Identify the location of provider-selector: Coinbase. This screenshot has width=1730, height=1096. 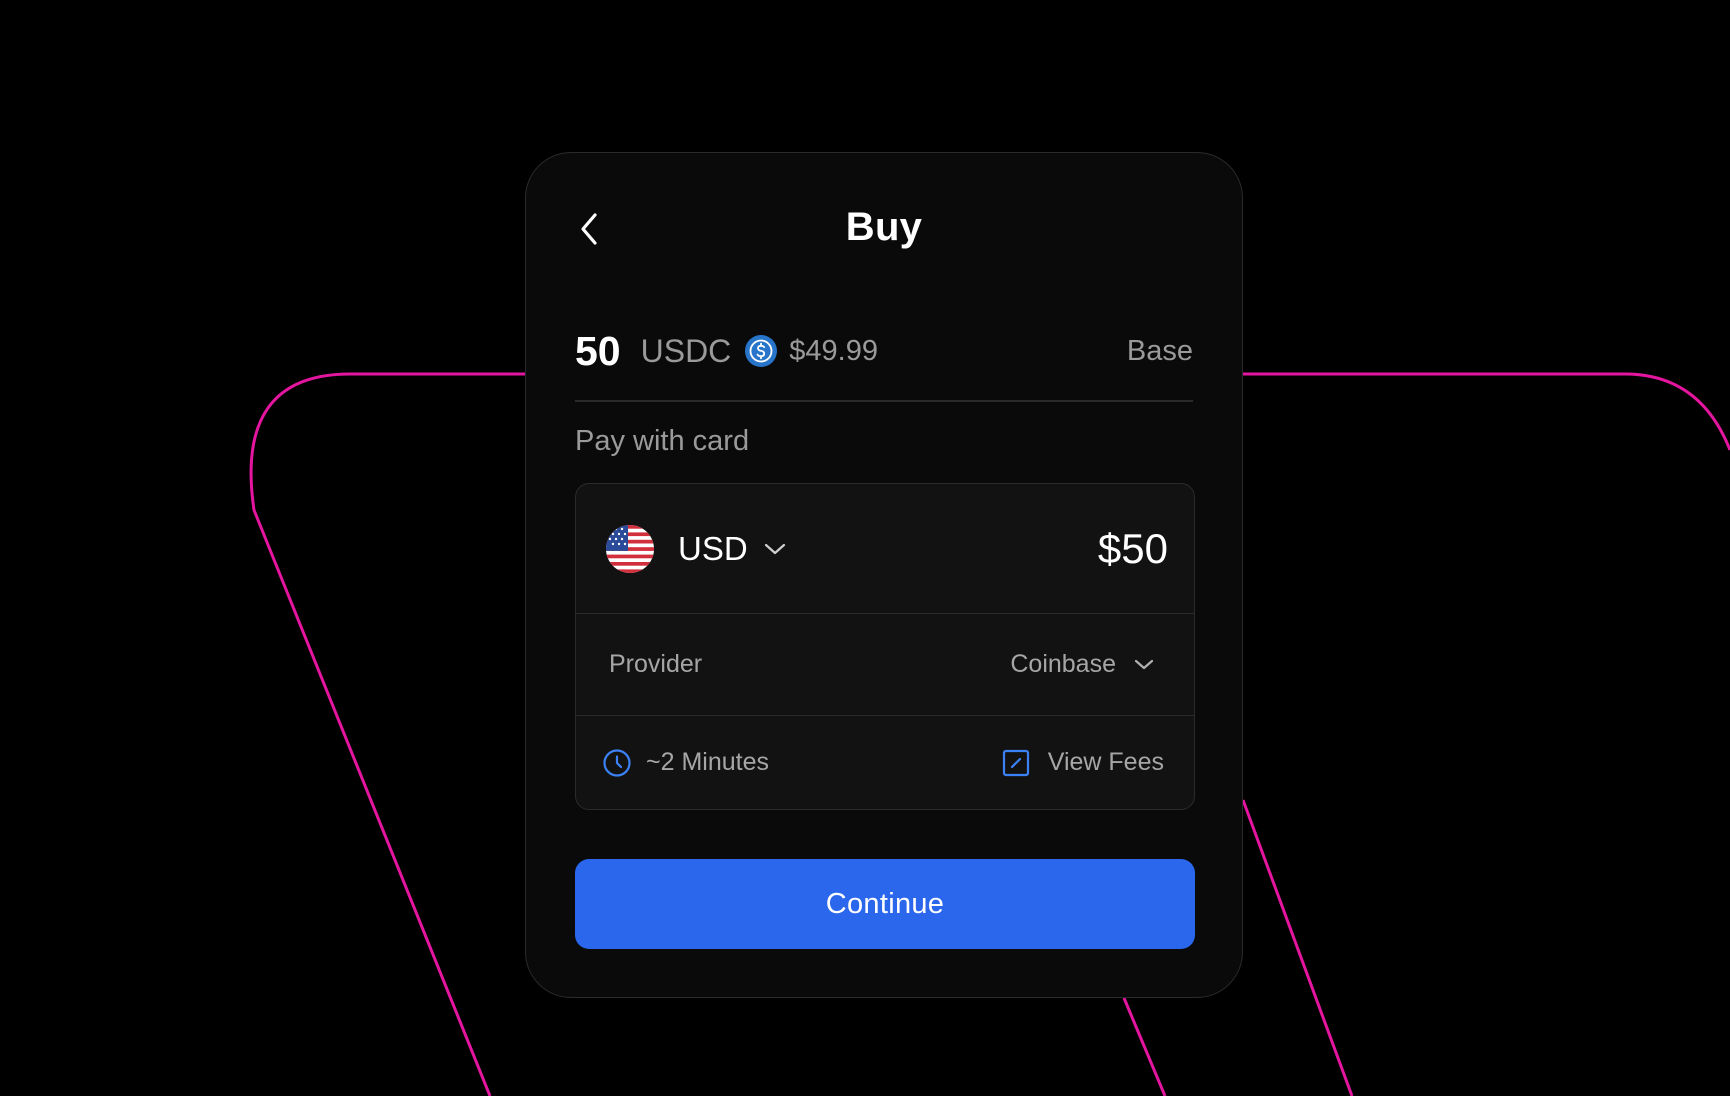
(1082, 664).